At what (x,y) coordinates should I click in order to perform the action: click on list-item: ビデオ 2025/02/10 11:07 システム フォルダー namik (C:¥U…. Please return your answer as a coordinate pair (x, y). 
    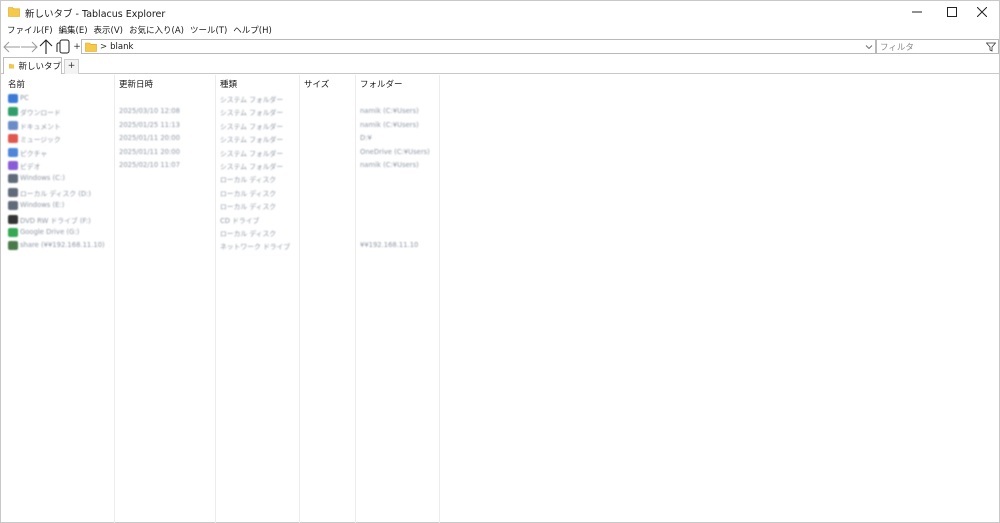
    Looking at the image, I should click on (500, 165).